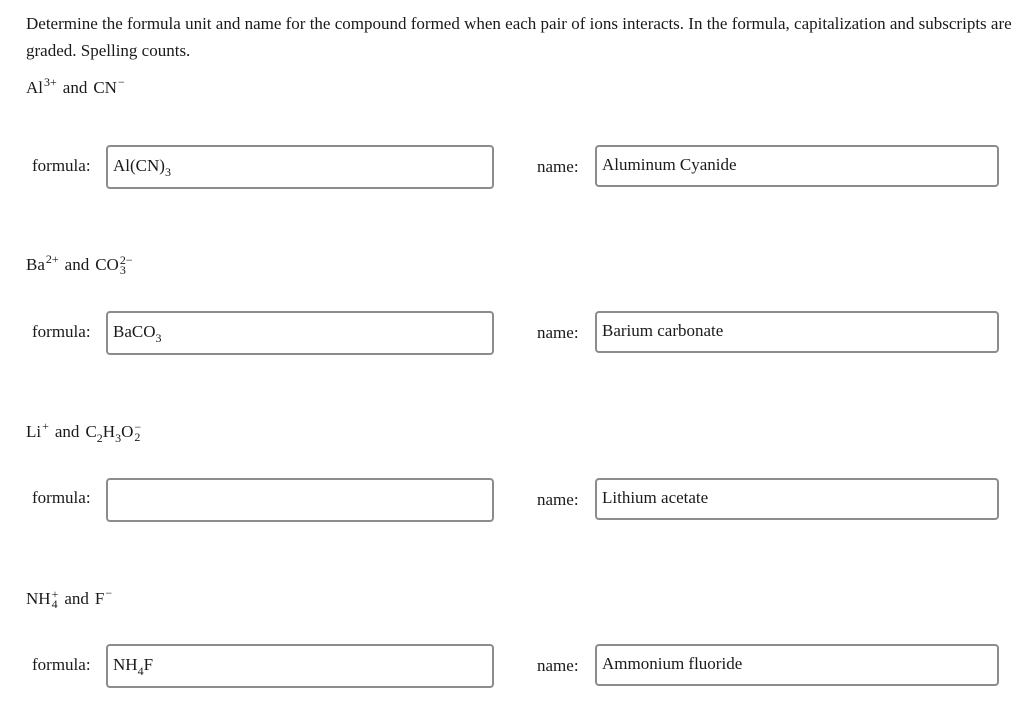  I want to click on formula-input-2: BaCO3, so click(300, 333).